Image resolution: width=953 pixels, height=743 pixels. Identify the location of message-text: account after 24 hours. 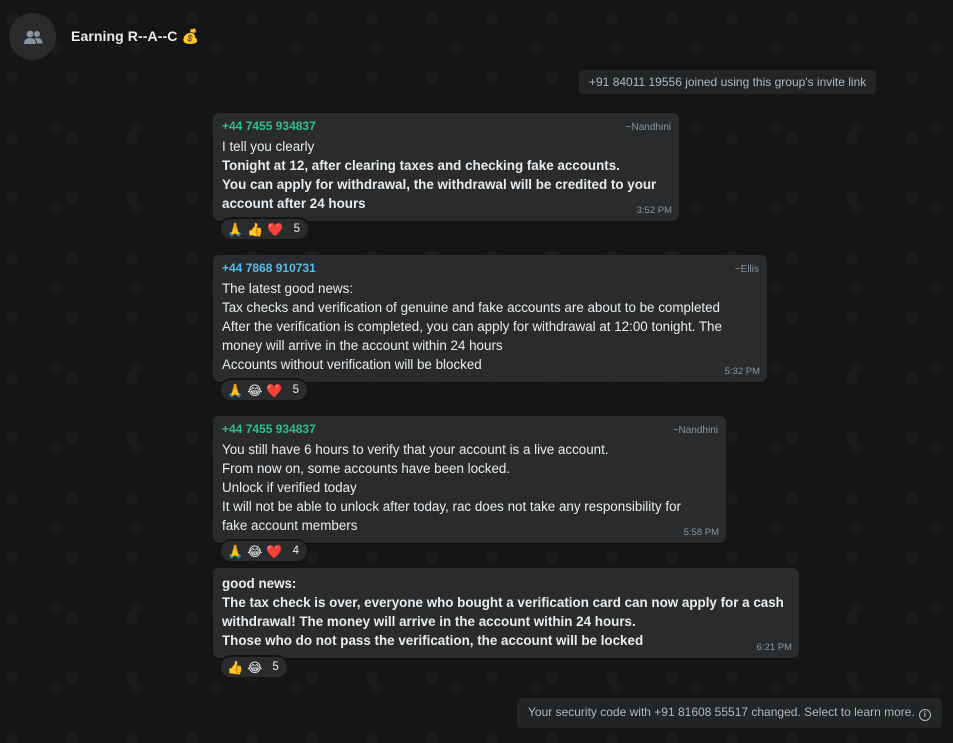
(294, 203).